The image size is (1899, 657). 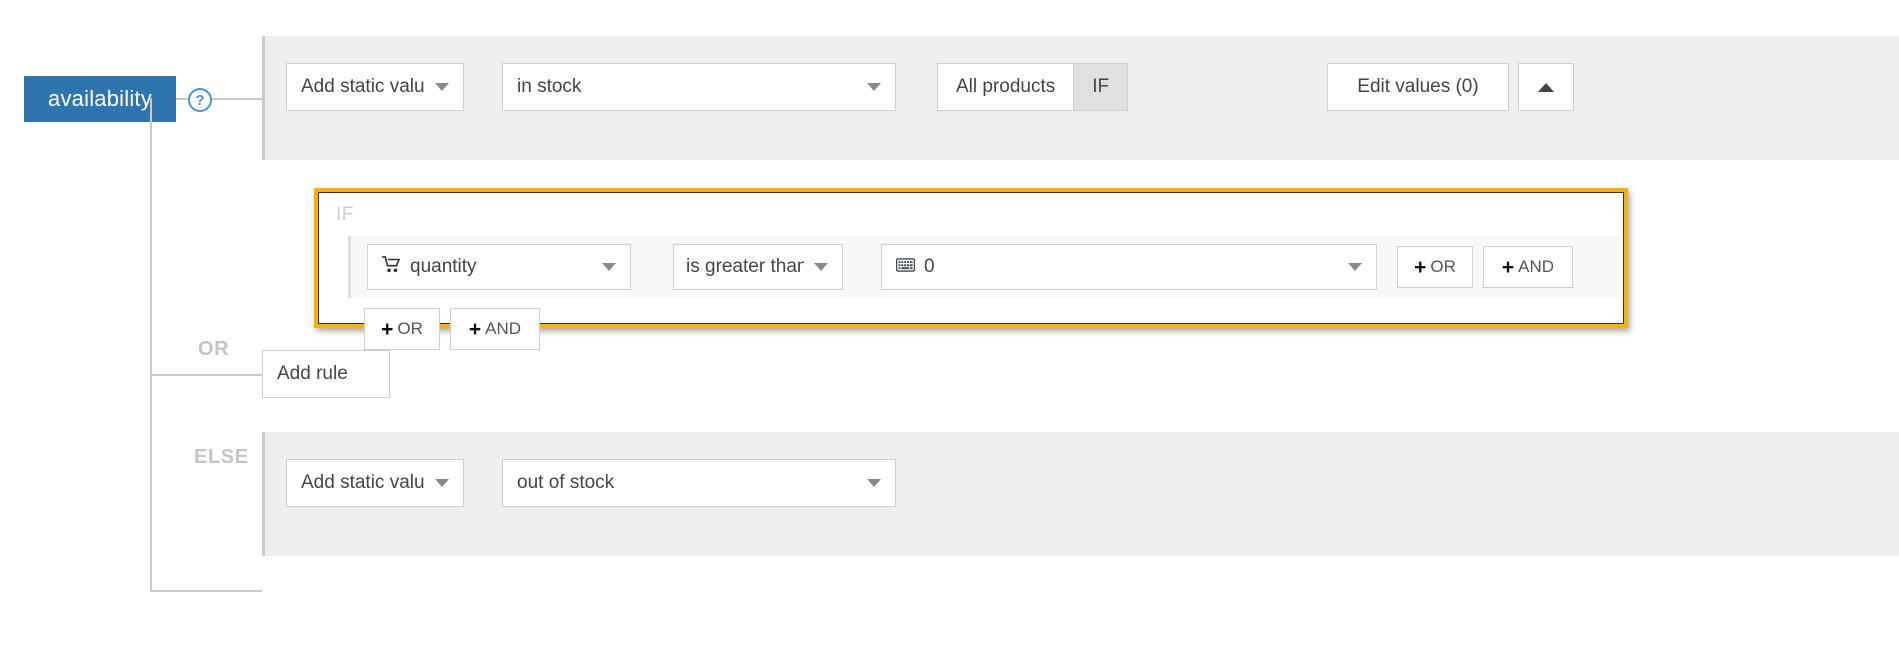 I want to click on block-add-and-label: AND, so click(x=503, y=328).